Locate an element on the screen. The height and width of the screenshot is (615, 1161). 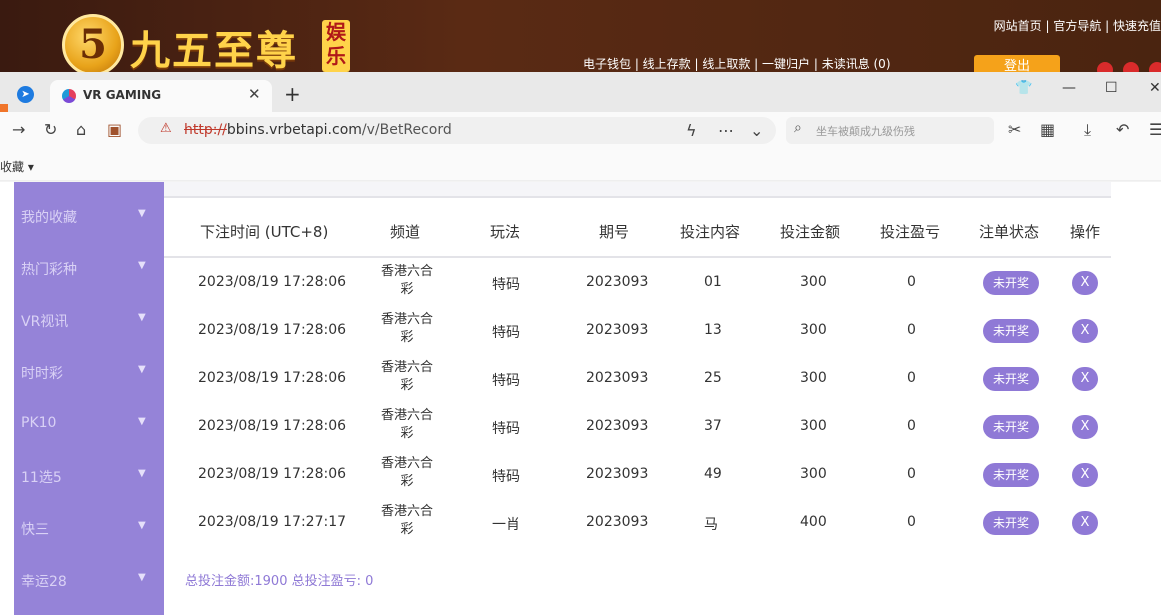
tab-bar: ➤ VR GAMING ✕ + 👕 — ☐ ✕ is located at coordinates (580, 95).